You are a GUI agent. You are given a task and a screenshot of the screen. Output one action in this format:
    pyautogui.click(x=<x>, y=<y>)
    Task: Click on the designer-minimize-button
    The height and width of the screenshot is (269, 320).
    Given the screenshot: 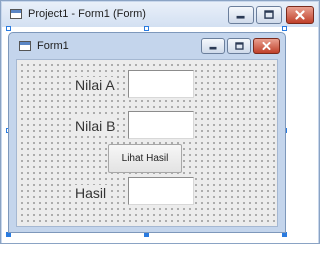 What is the action you would take?
    pyautogui.click(x=241, y=15)
    